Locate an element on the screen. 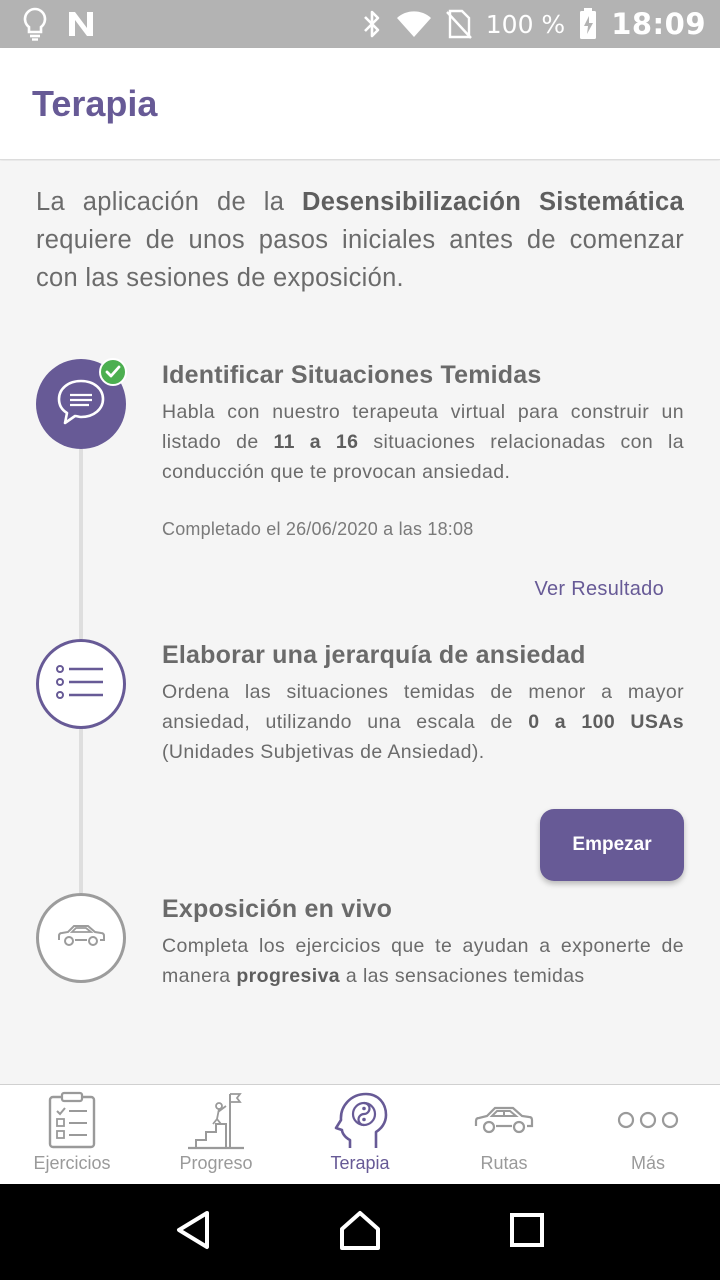 Image resolution: width=720 pixels, height=1280 pixels. lightbulb-icon is located at coordinates (35, 24).